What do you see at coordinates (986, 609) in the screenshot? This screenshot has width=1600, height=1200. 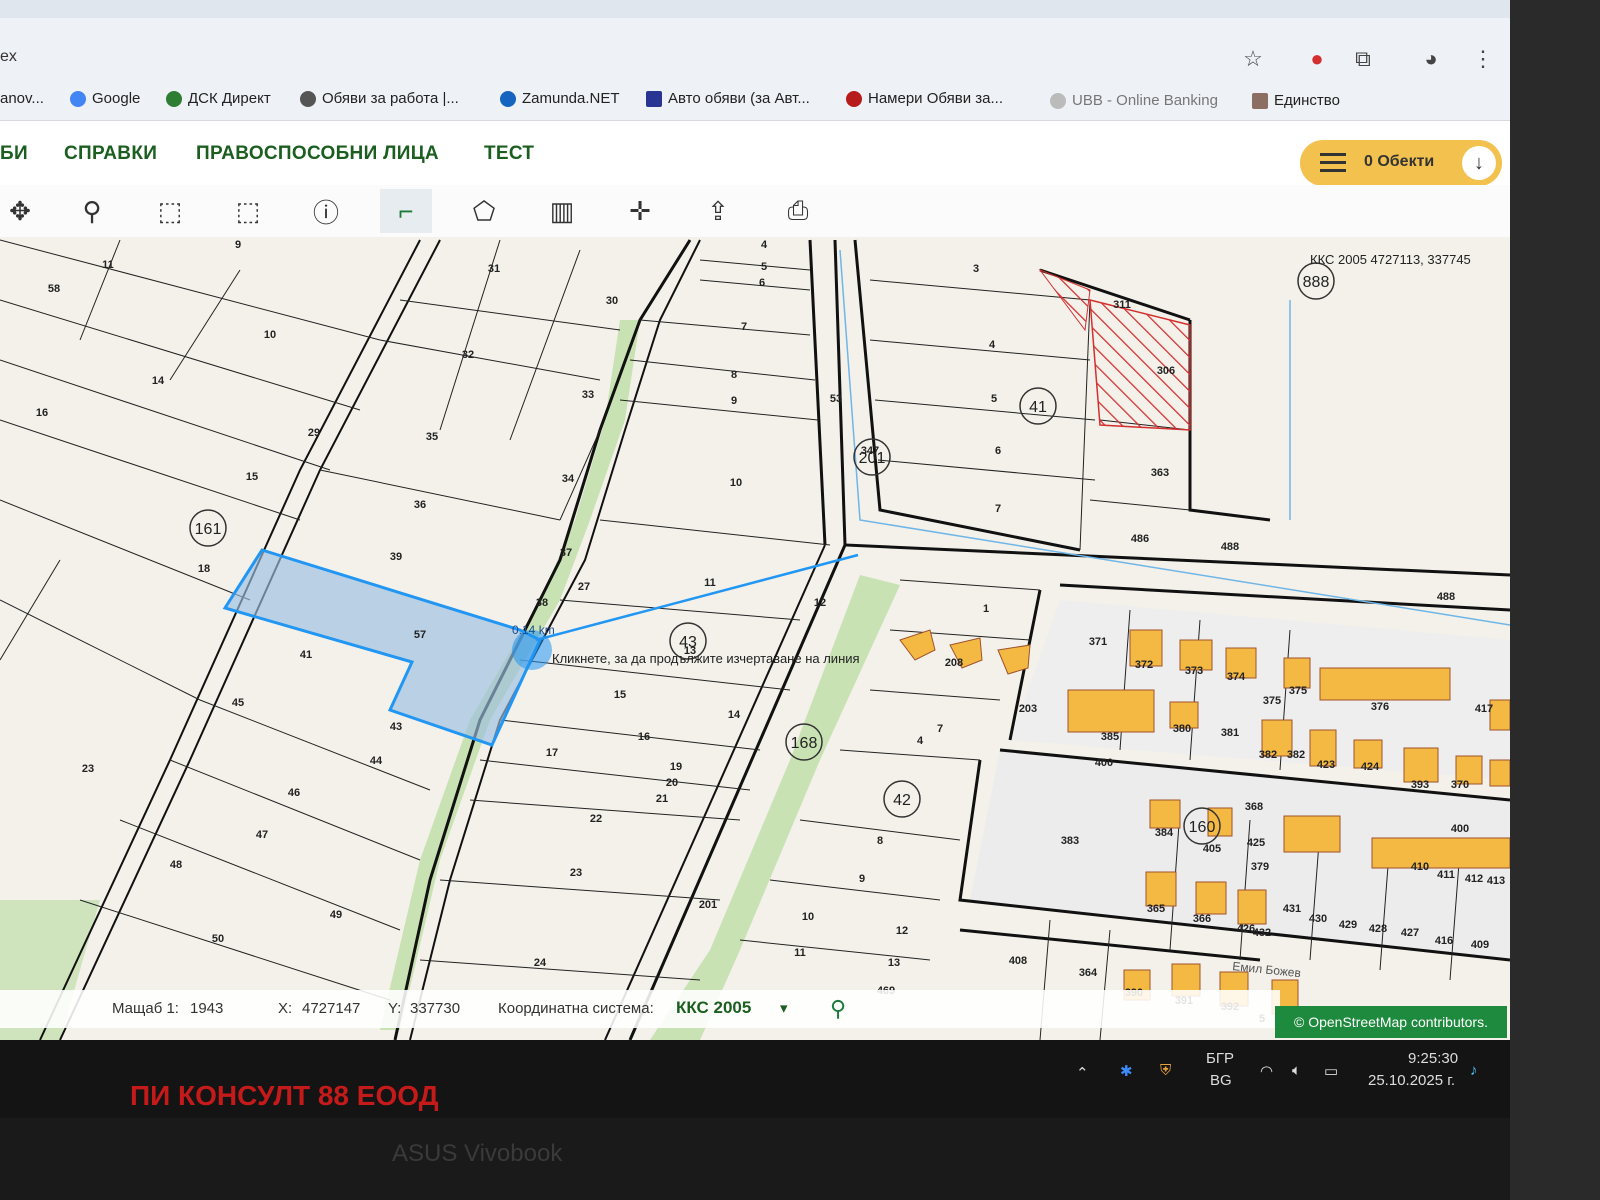 I see `parcel-number: 1` at bounding box center [986, 609].